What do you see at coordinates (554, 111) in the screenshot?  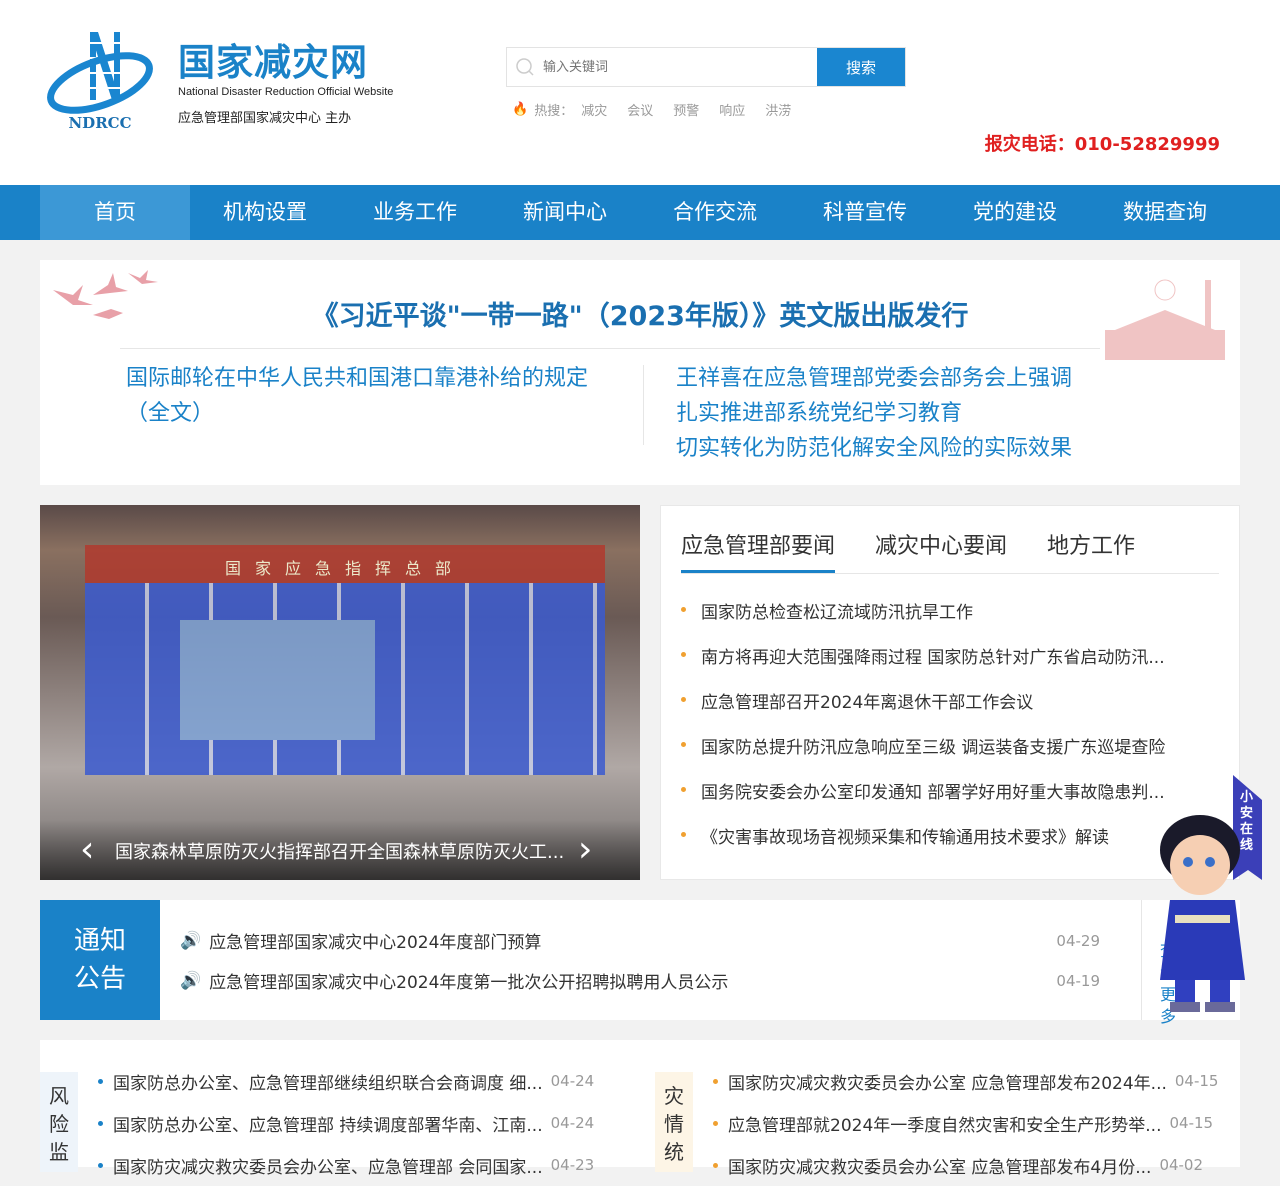 I see `hot-label: 热搜：` at bounding box center [554, 111].